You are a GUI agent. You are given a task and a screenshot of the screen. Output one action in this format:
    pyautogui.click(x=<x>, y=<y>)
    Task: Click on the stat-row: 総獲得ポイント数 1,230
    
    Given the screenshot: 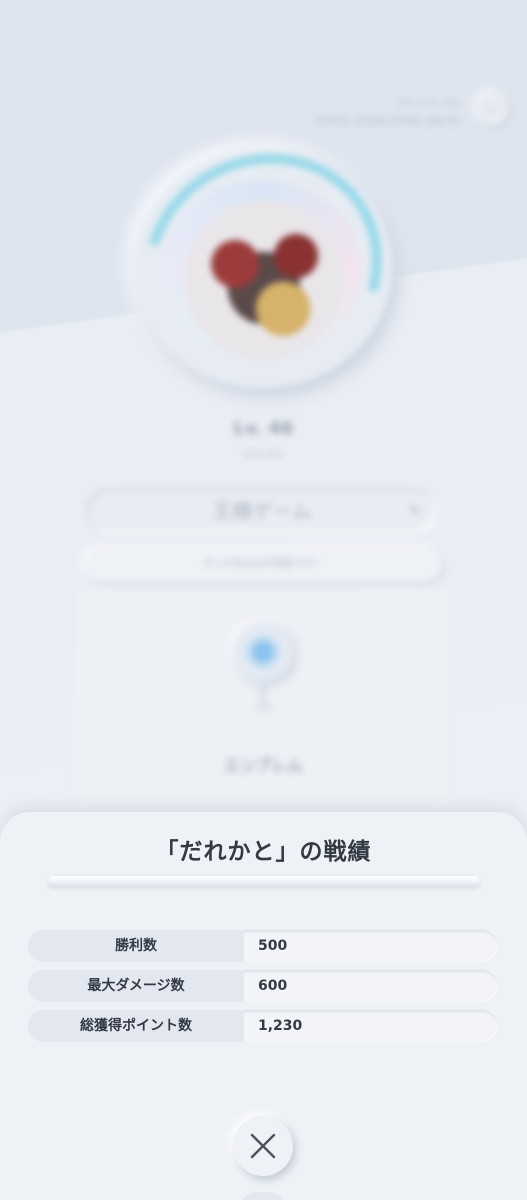 What is the action you would take?
    pyautogui.click(x=263, y=1026)
    